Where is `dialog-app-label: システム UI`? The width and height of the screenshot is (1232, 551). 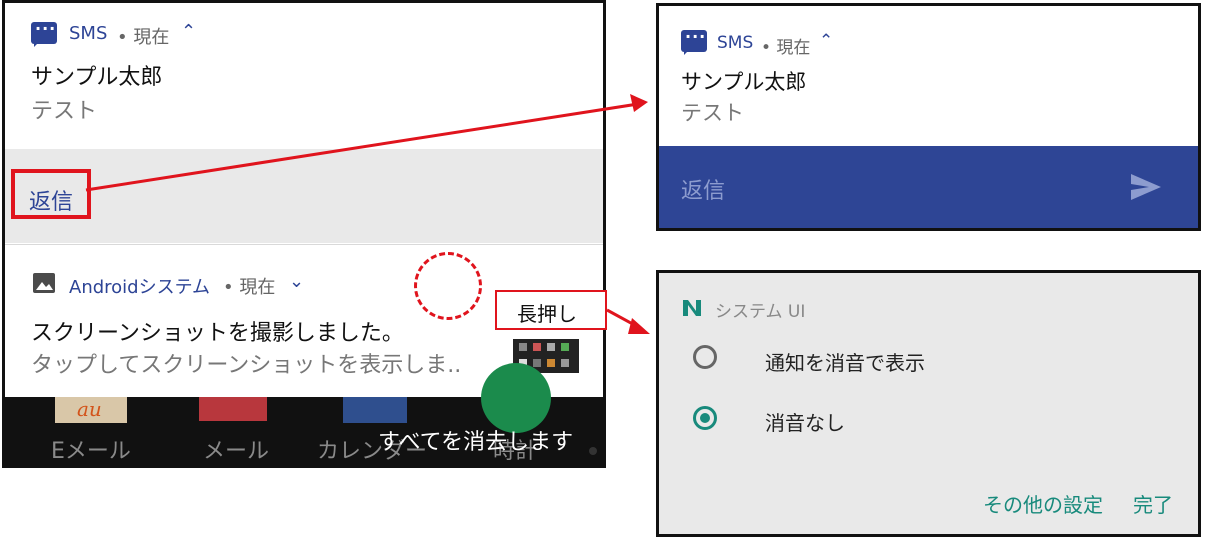 dialog-app-label: システム UI is located at coordinates (760, 312).